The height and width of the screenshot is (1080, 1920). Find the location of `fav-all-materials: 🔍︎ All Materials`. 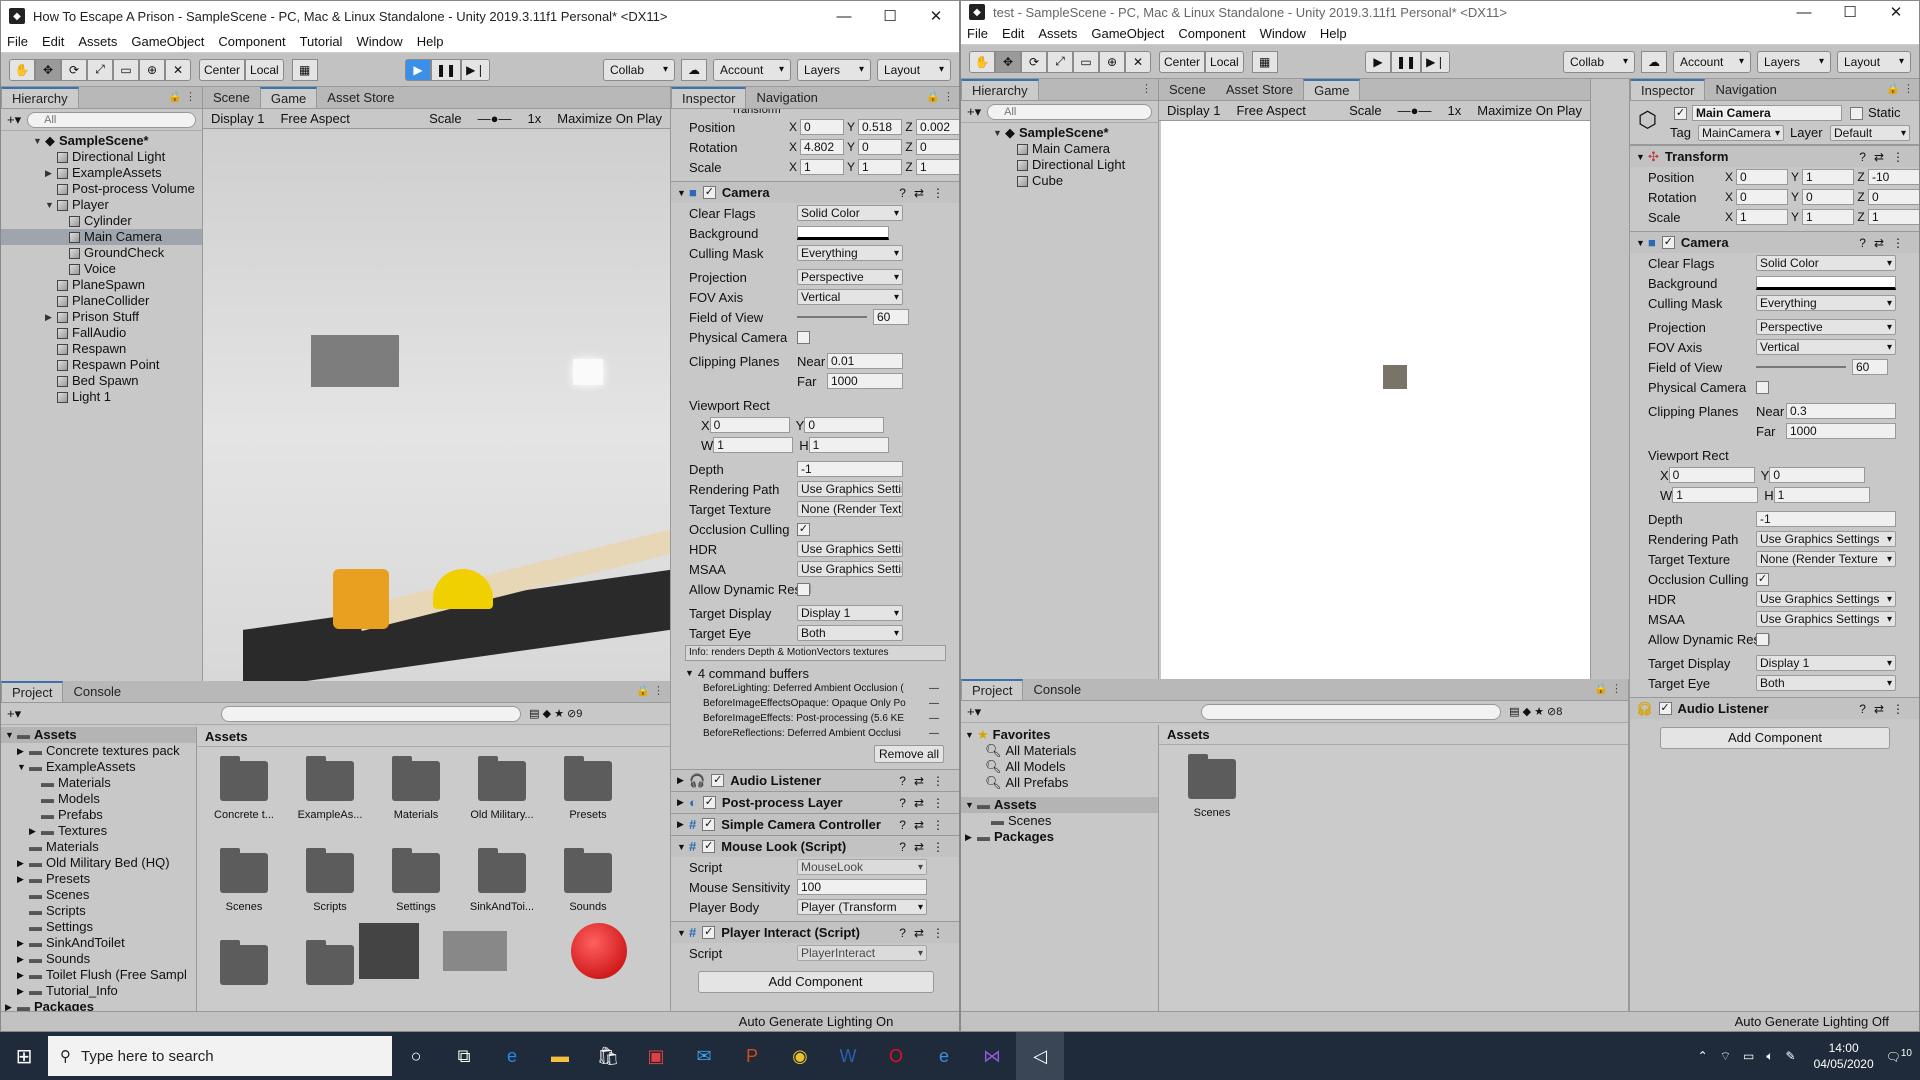

fav-all-materials: 🔍︎ All Materials is located at coordinates (1059, 751).